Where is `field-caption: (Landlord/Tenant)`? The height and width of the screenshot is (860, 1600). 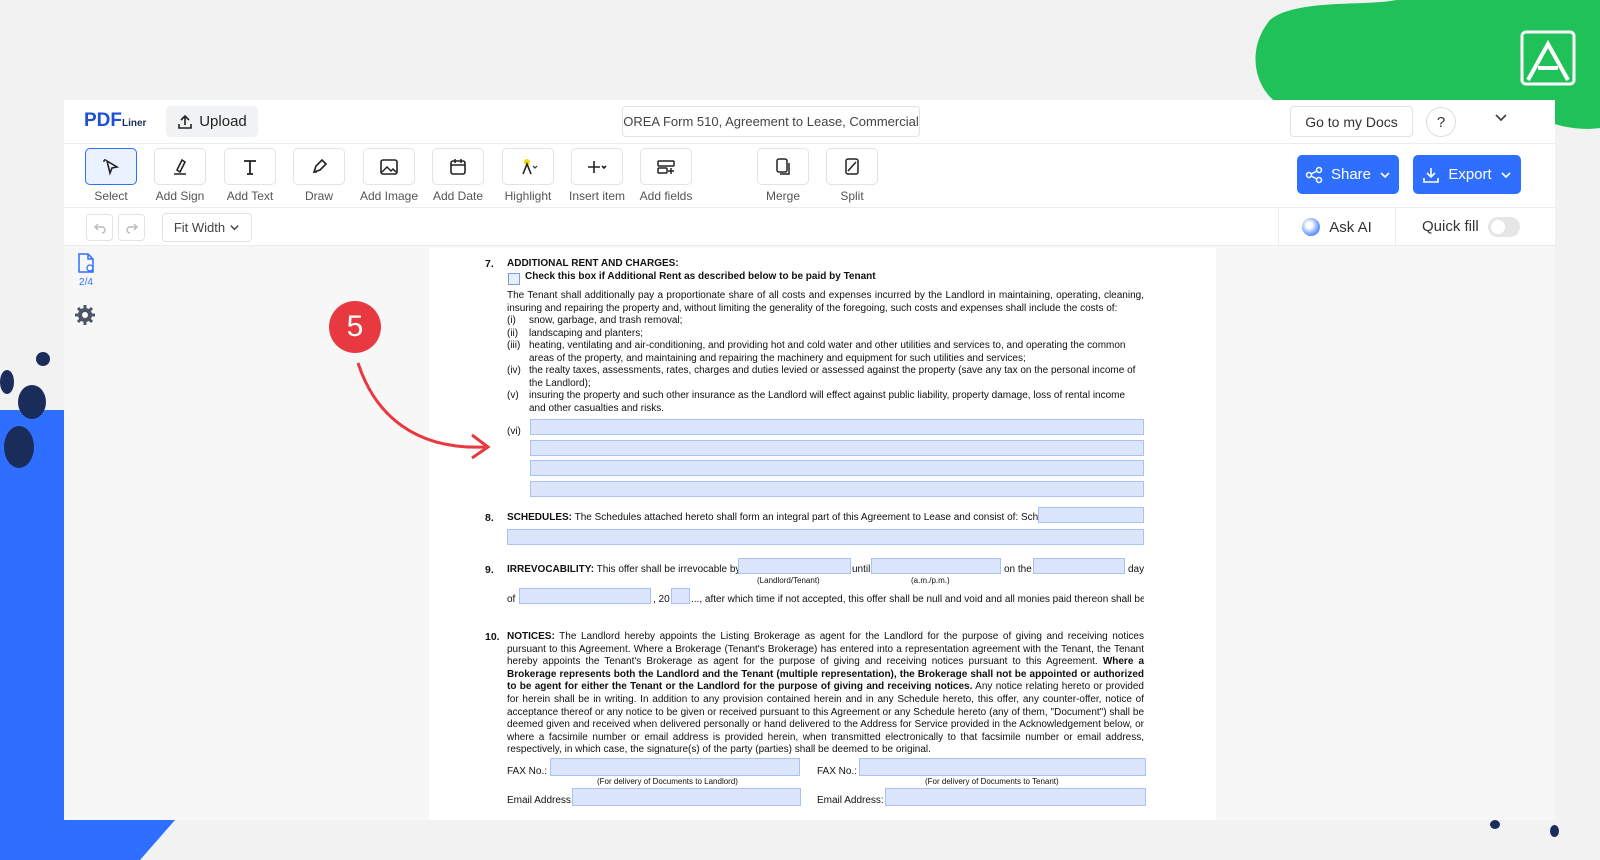
field-caption: (Landlord/Tenant) is located at coordinates (788, 580).